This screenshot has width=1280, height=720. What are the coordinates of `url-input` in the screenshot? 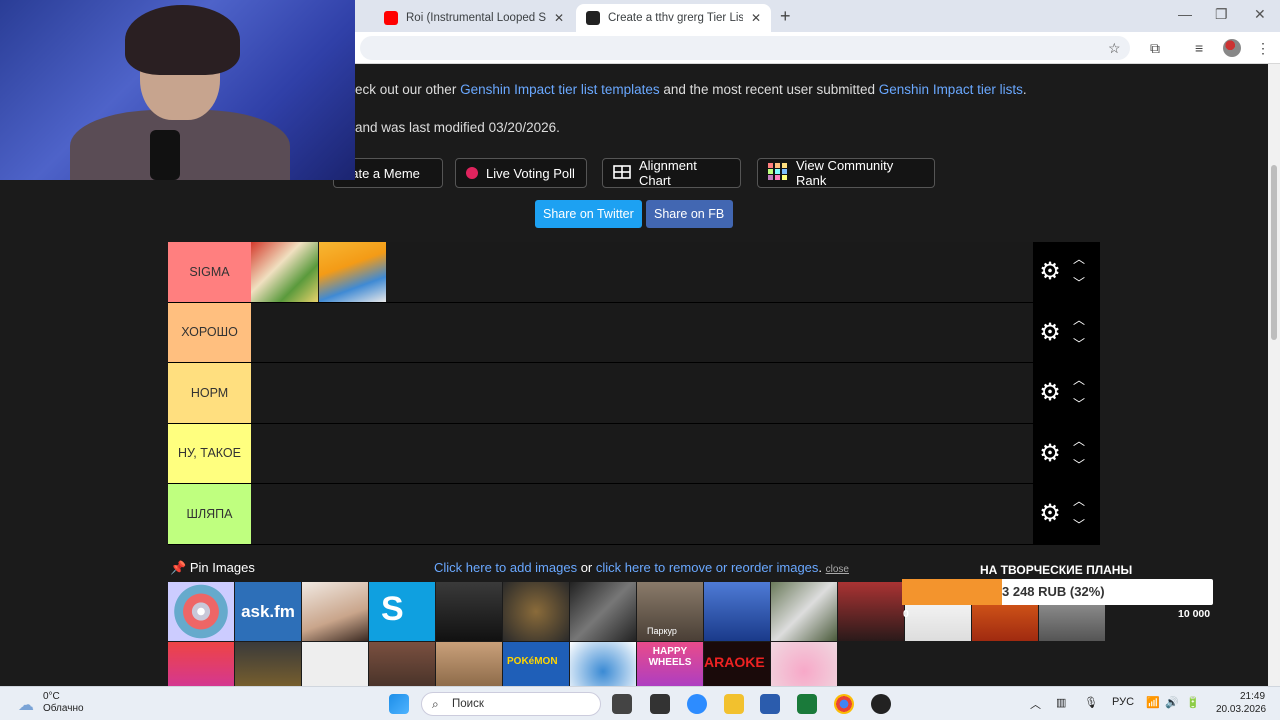 It's located at (745, 48).